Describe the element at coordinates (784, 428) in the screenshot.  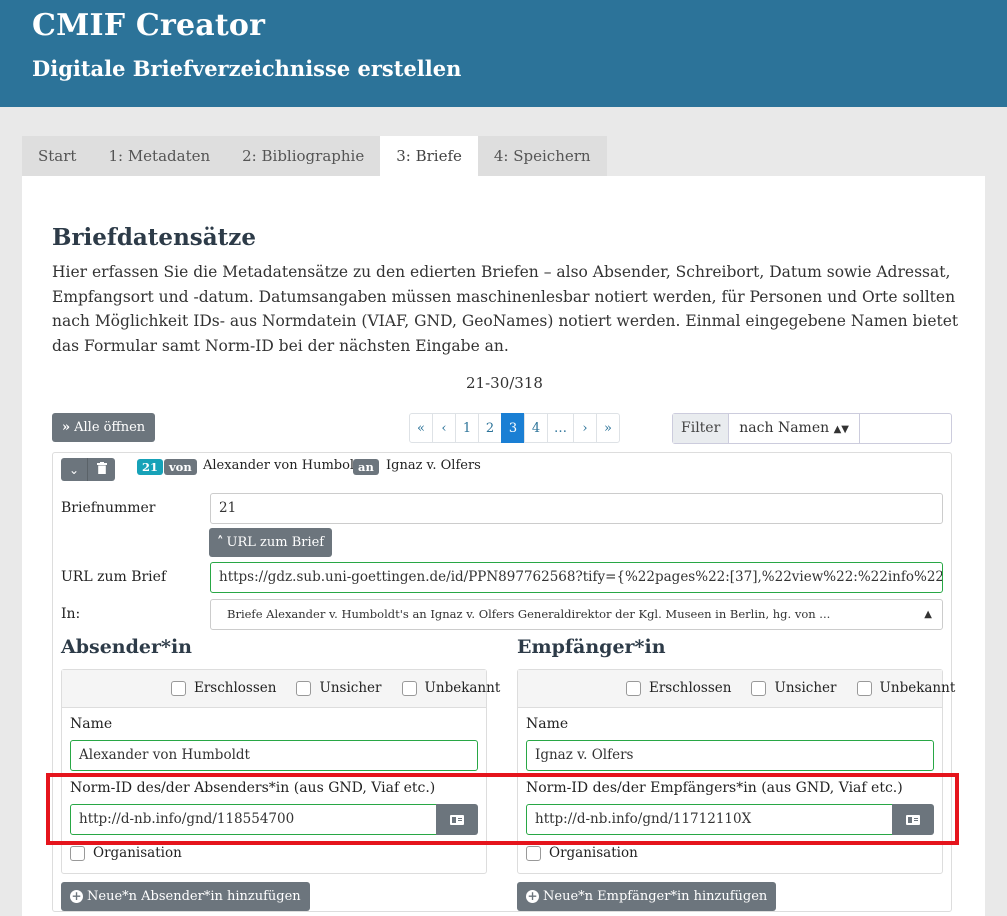
I see `filter-mode-value: nach Namen` at that location.